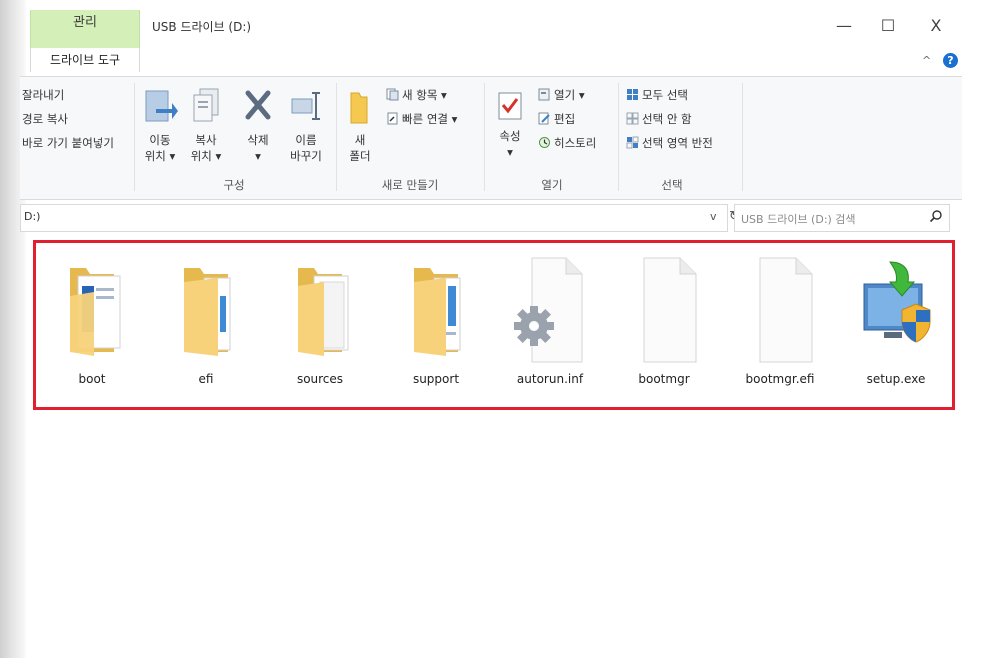  What do you see at coordinates (258, 156) in the screenshot?
I see `delete-label-2: ▾` at bounding box center [258, 156].